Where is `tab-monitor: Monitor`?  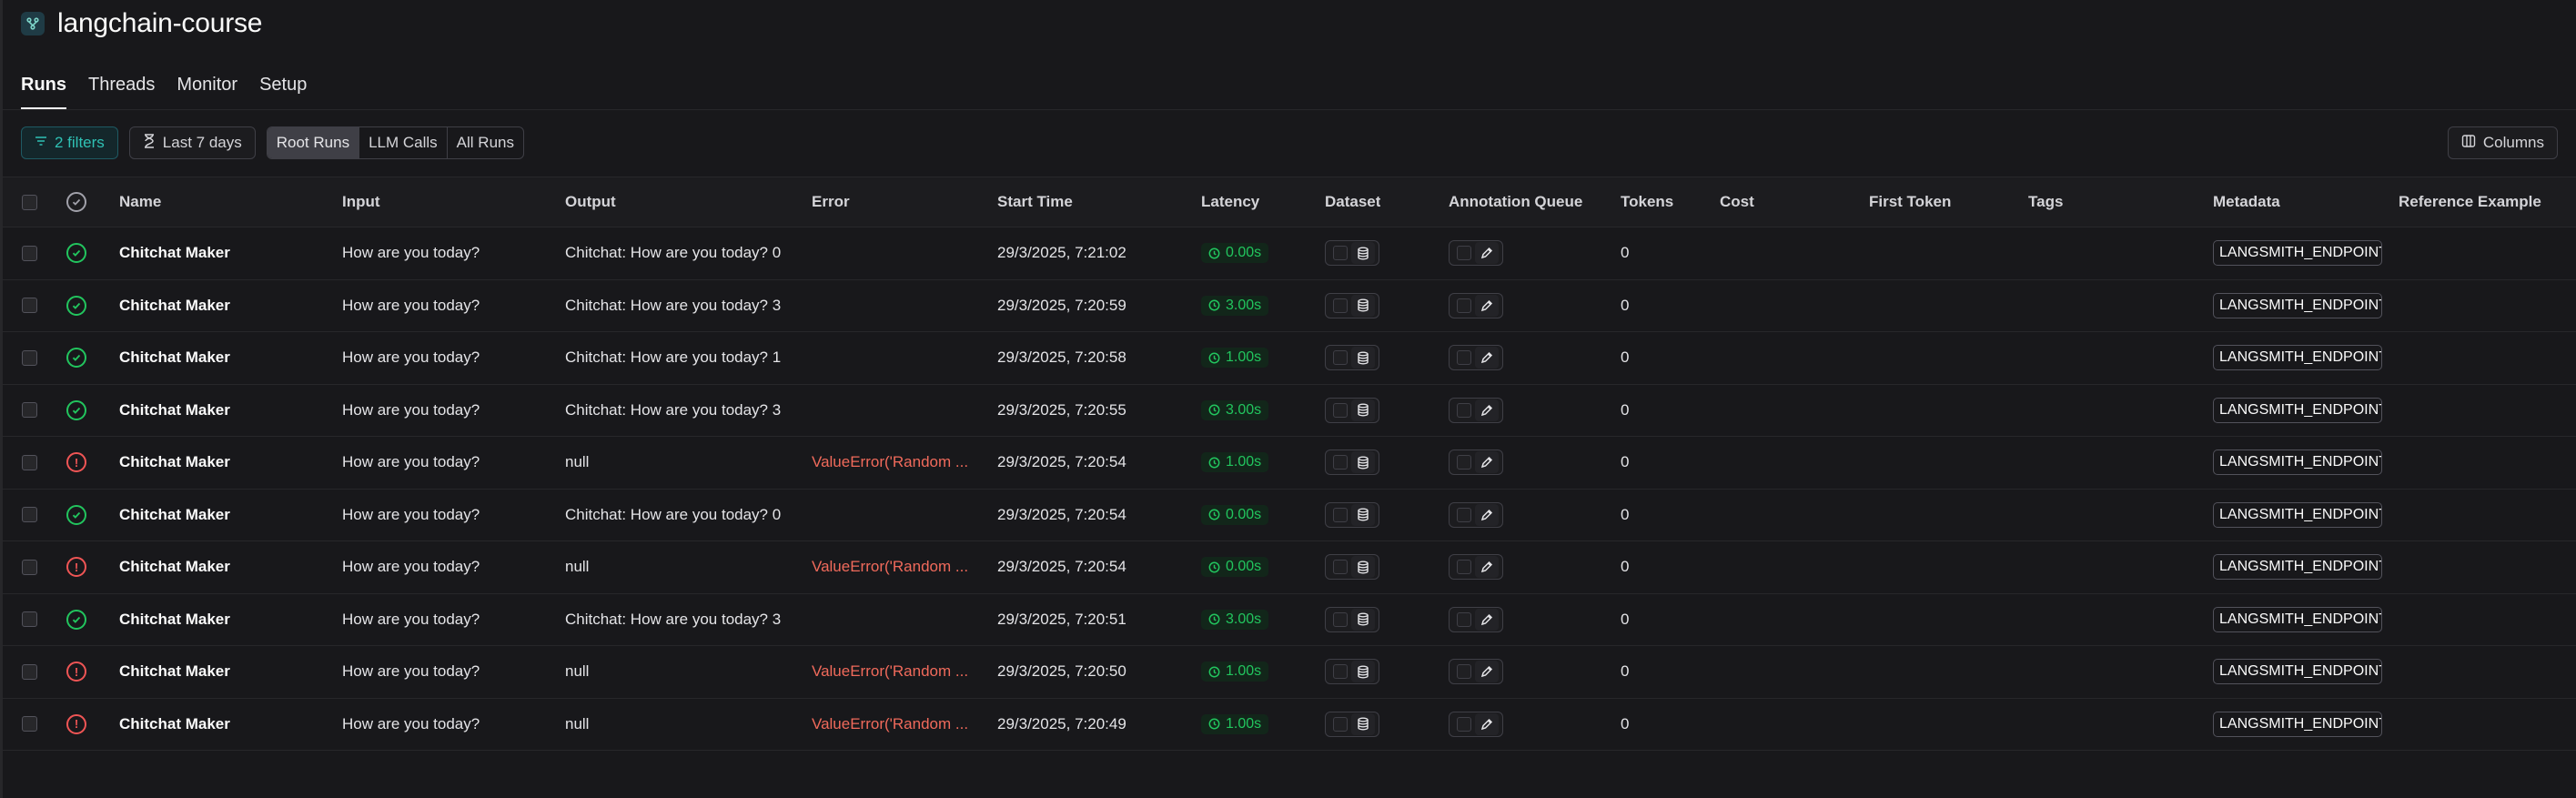 tab-monitor: Monitor is located at coordinates (207, 90).